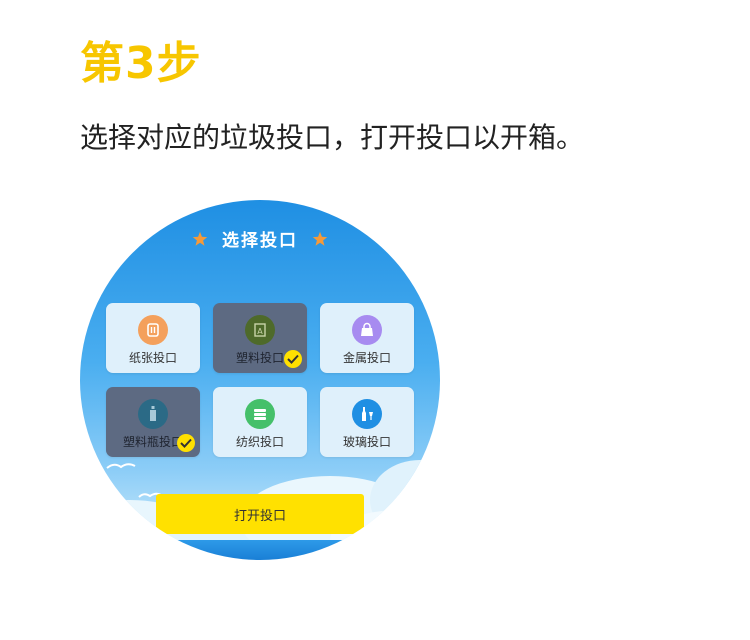  What do you see at coordinates (332, 137) in the screenshot?
I see `instruction-text: 选择对应的垃圾投口，打开投口以开箱。` at bounding box center [332, 137].